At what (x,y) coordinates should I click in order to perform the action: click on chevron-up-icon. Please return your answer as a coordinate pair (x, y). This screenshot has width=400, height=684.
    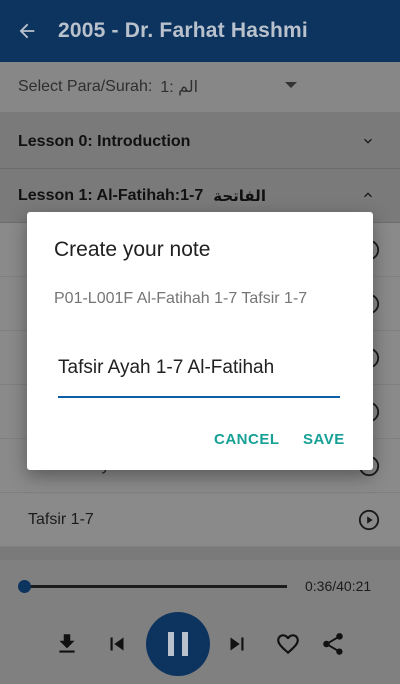
    Looking at the image, I should click on (368, 195).